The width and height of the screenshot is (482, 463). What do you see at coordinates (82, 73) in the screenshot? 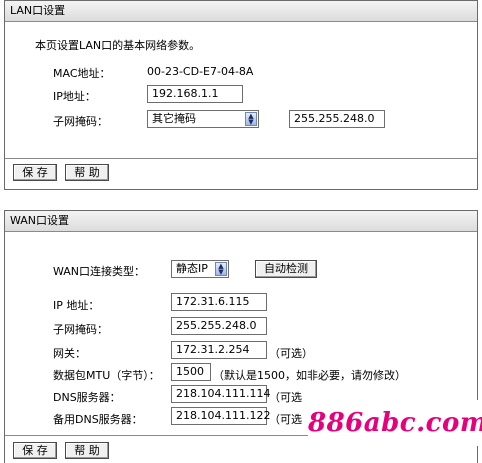
I see `lan-mac-label: MAC地址：` at bounding box center [82, 73].